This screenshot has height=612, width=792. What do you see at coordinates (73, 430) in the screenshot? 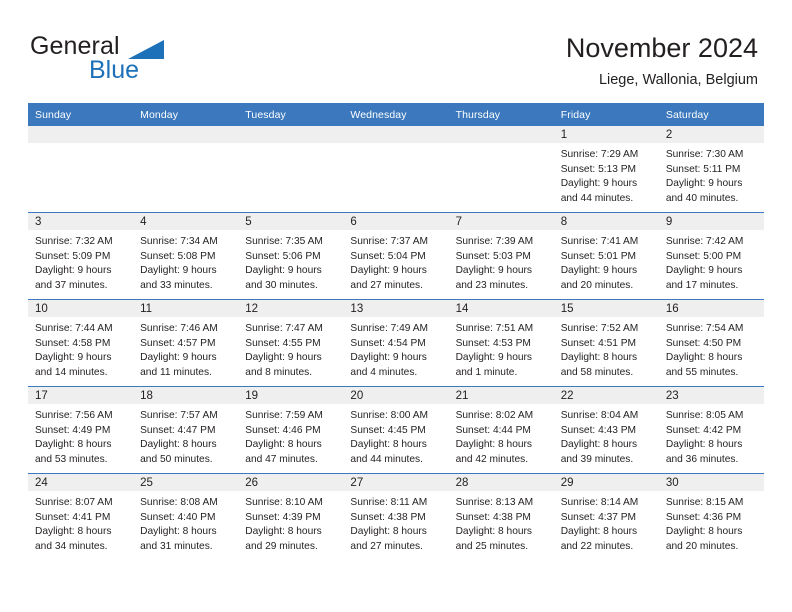
I see `sunset-time: Sunset: 4:49 PM` at bounding box center [73, 430].